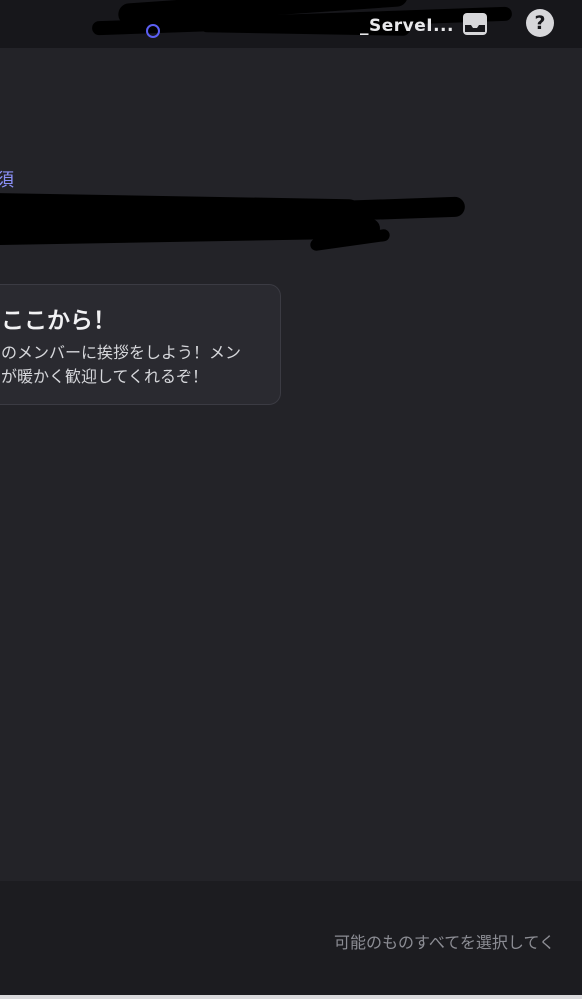  I want to click on help-icon: ?, so click(540, 23).